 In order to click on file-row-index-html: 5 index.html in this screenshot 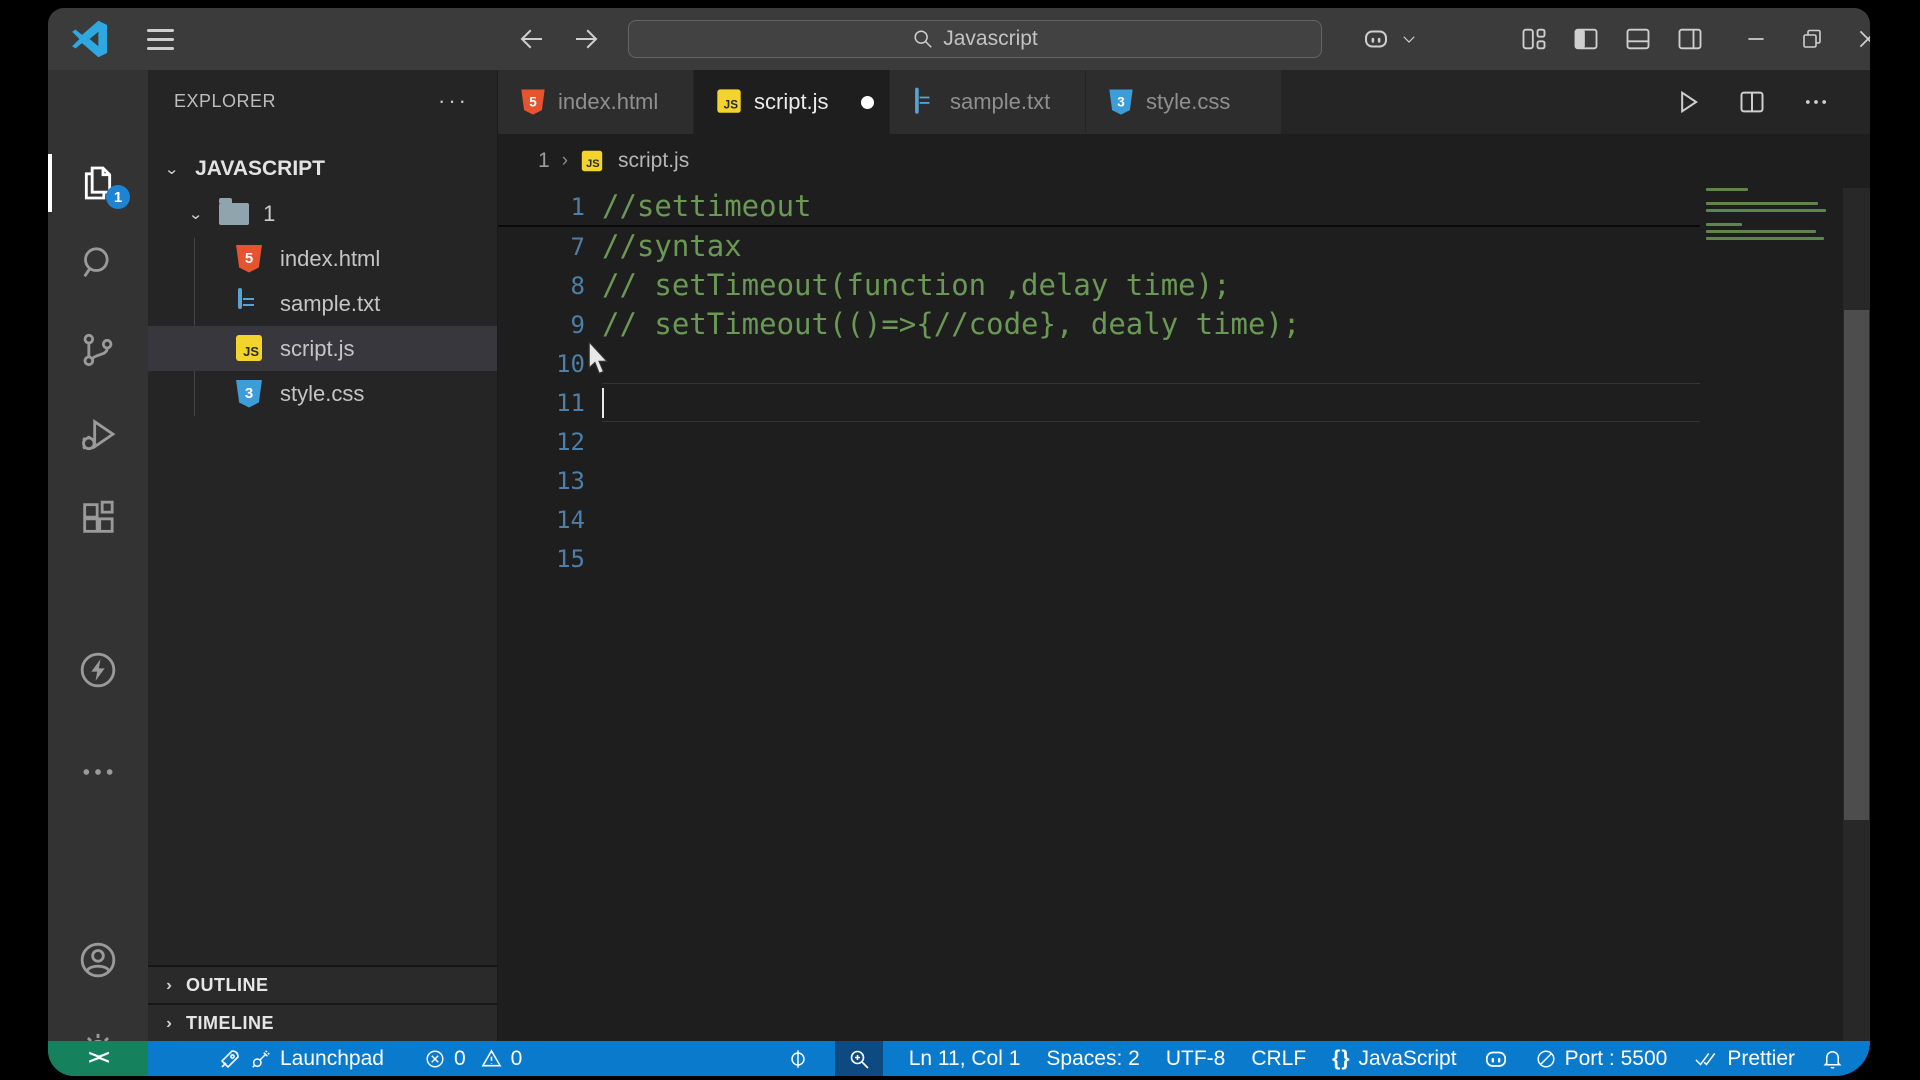, I will do `click(322, 258)`.